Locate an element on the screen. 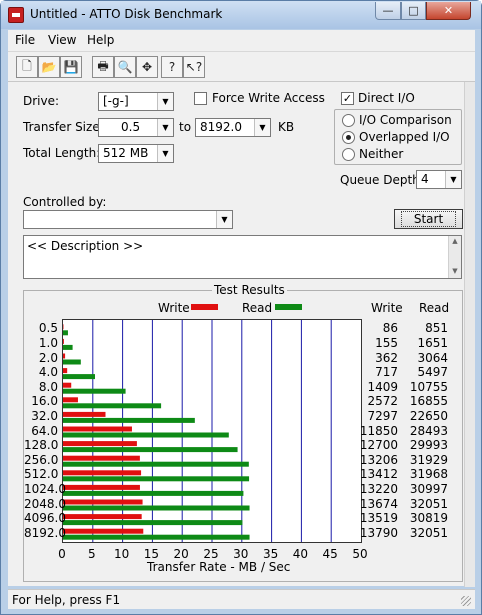 The width and height of the screenshot is (482, 615). overlapped-io-radio is located at coordinates (348, 137).